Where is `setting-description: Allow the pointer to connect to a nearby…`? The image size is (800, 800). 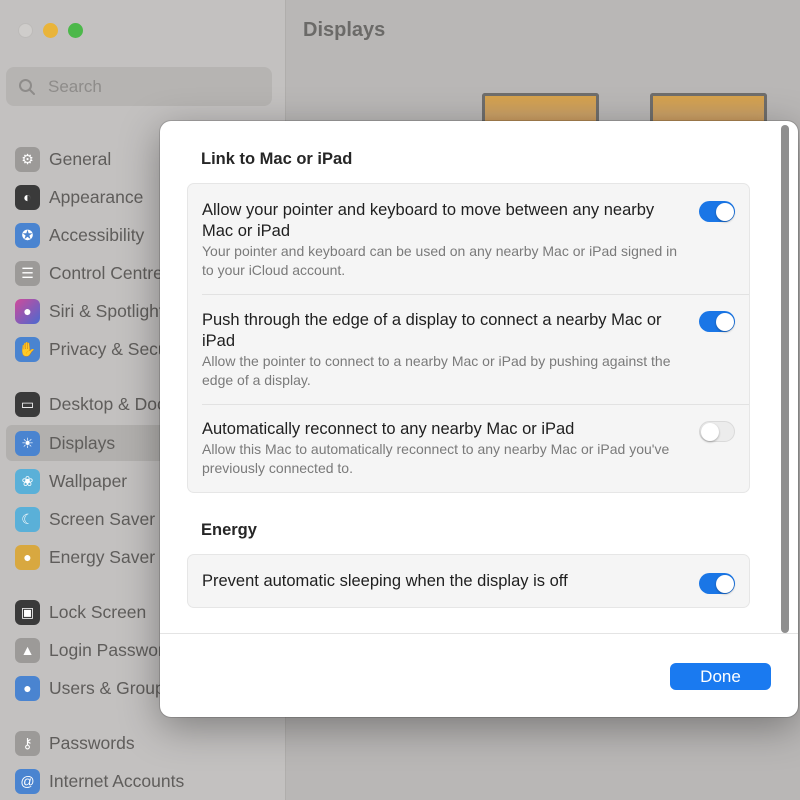
setting-description: Allow the pointer to connect to a nearby… is located at coordinates (436, 370).